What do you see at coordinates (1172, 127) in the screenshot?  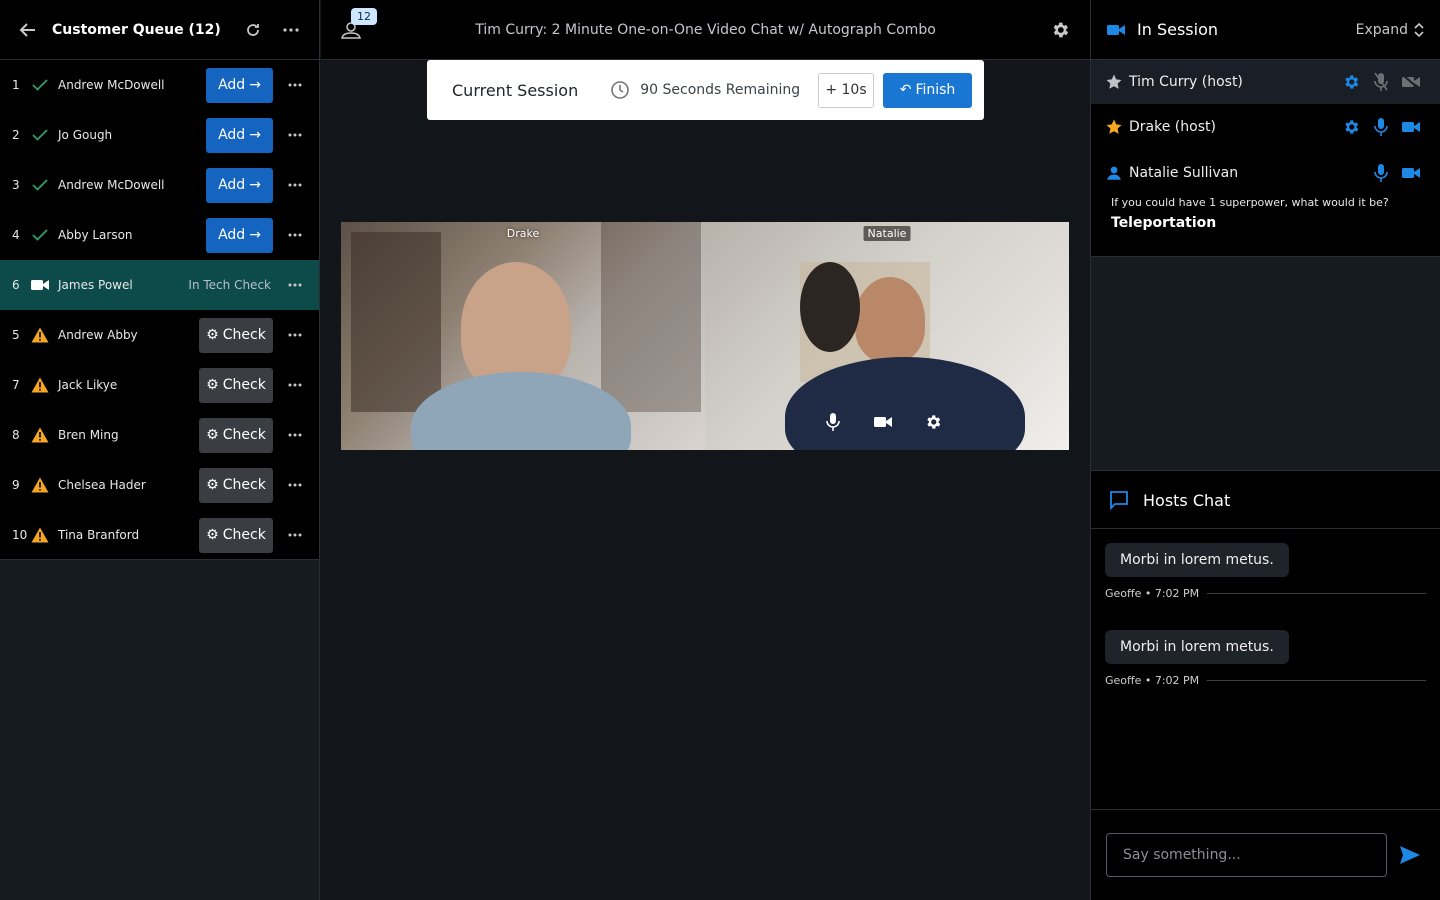 I see `member-name: Drake (host)` at bounding box center [1172, 127].